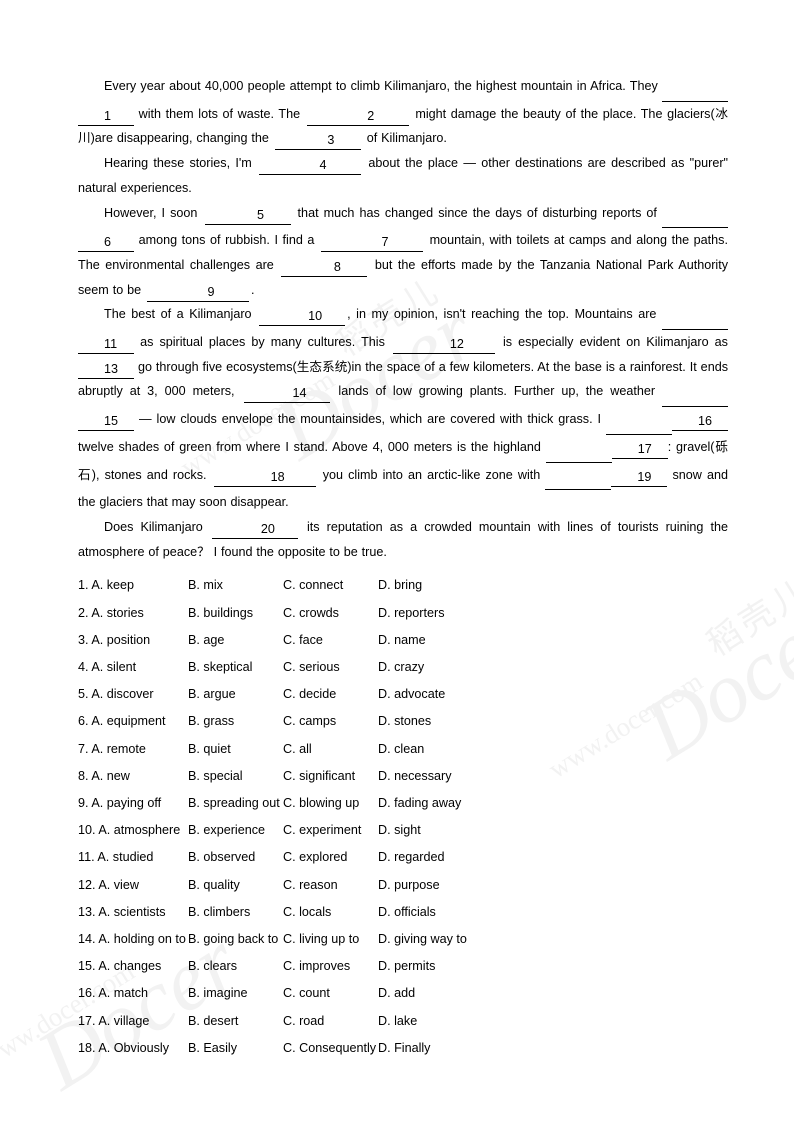 The image size is (794, 1123). Describe the element at coordinates (235, 721) in the screenshot. I see `option-b: B. grass` at that location.